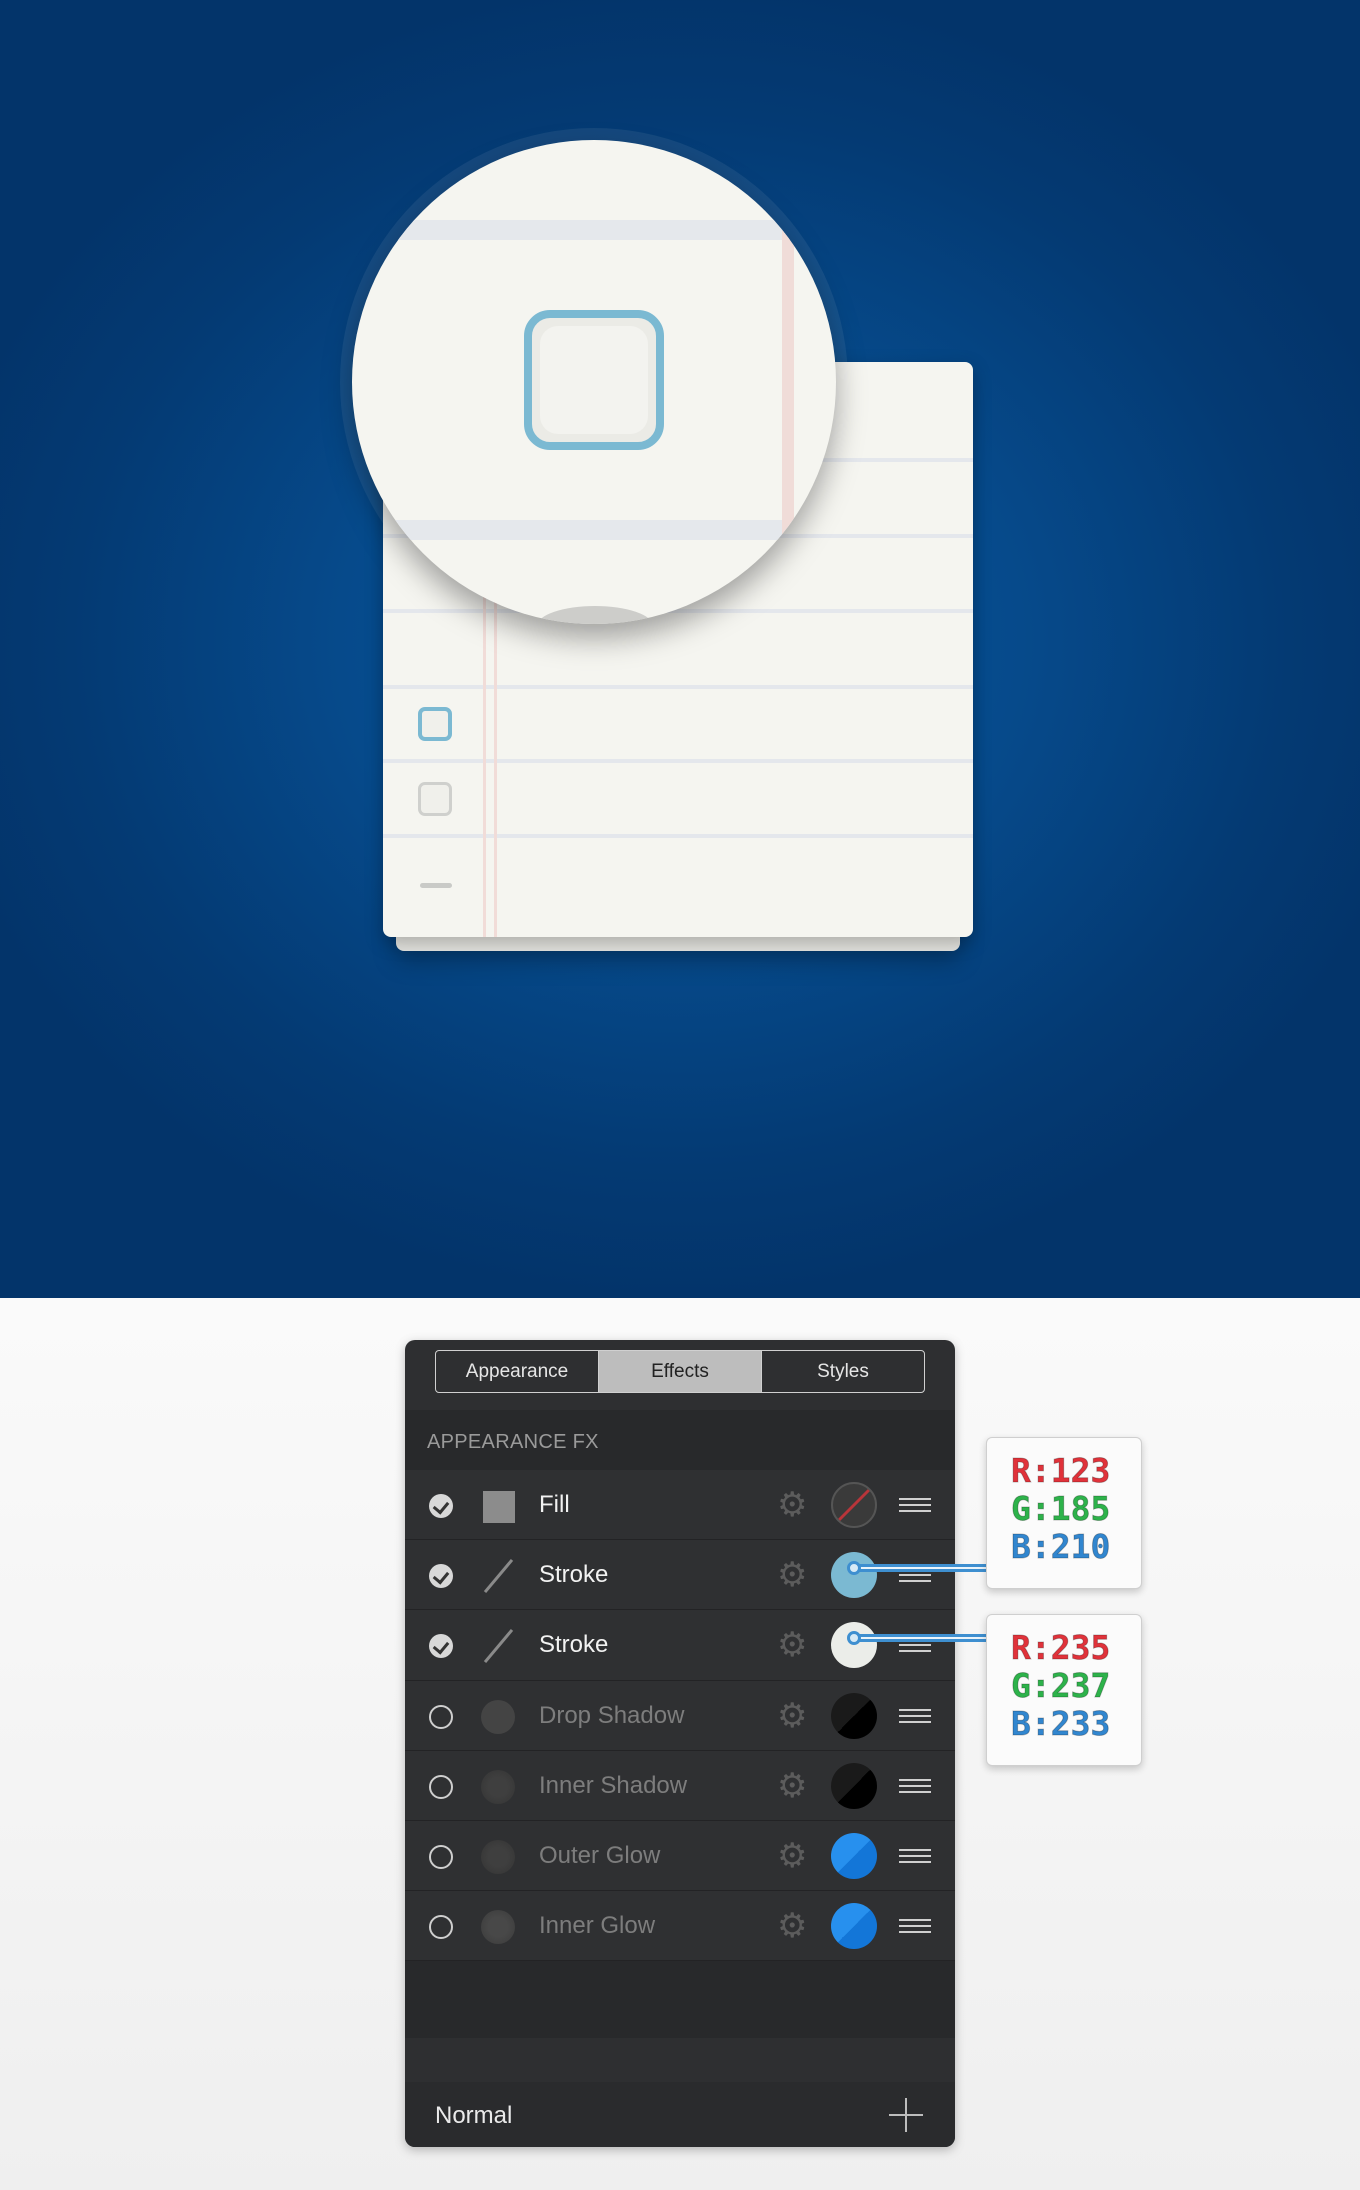 This screenshot has height=2190, width=1360. Describe the element at coordinates (680, 1856) in the screenshot. I see `effect-row-outer-glow: Outer Glow ⚙` at that location.